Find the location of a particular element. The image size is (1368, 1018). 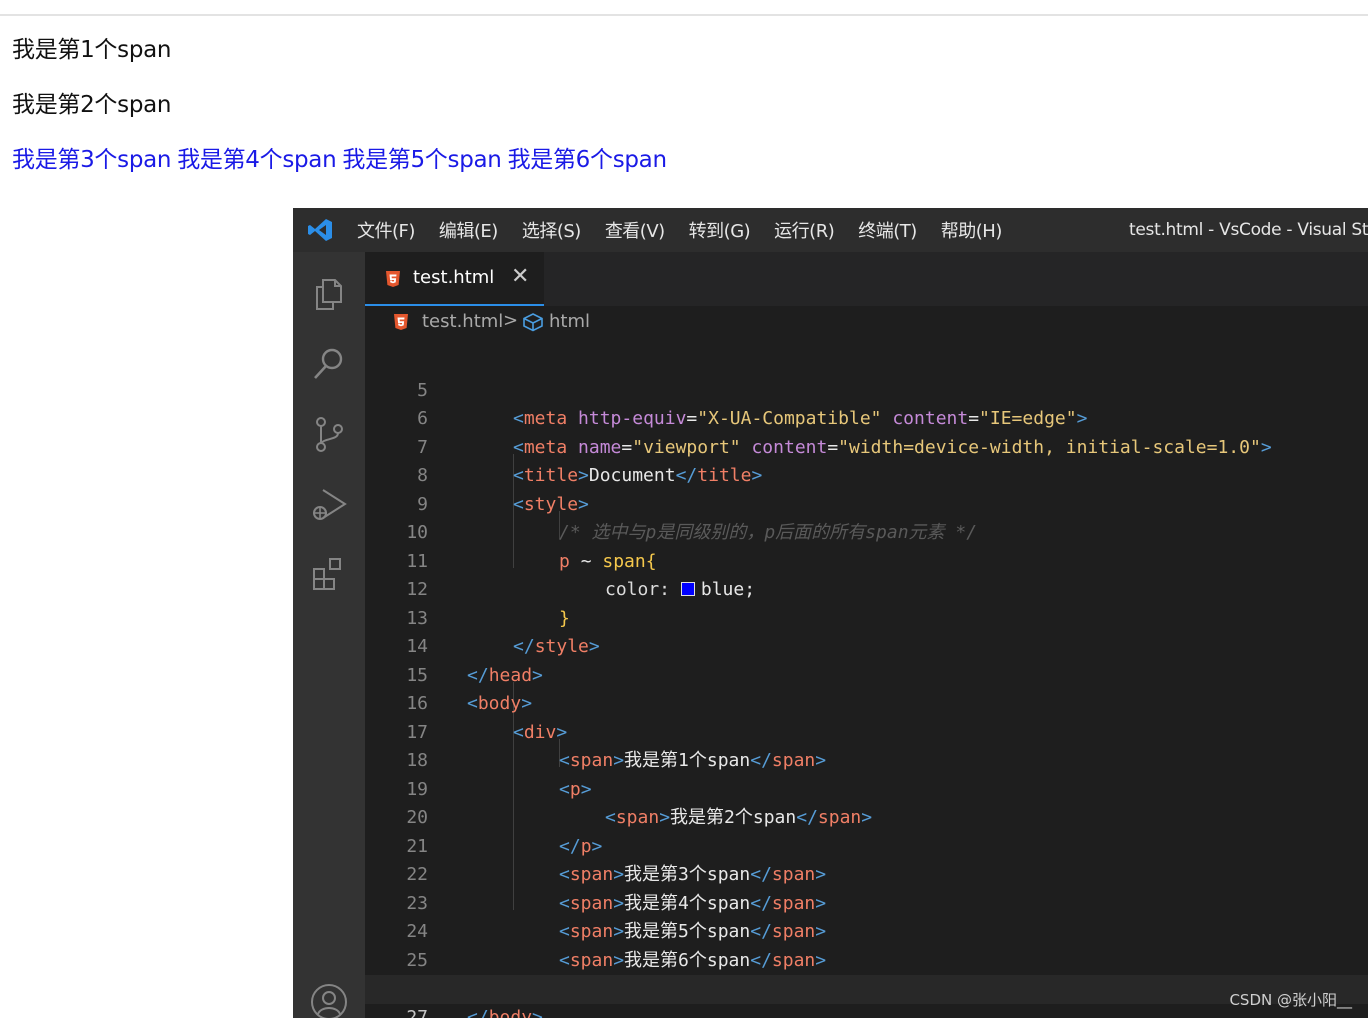

code-line: 25 </div> is located at coordinates (866, 959).